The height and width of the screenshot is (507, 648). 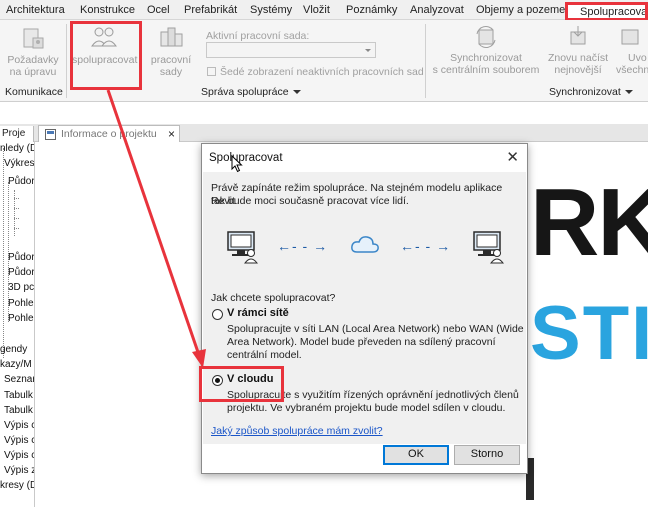 What do you see at coordinates (297, 431) in the screenshot?
I see `help-link: Jaký způsob spolupráce mám zvolit?` at bounding box center [297, 431].